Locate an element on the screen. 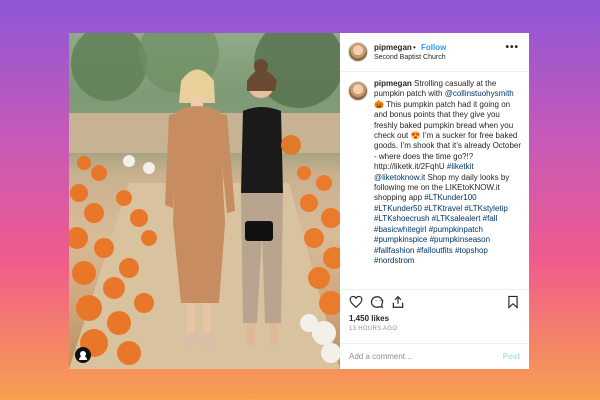 Image resolution: width=600 pixels, height=400 pixels. avatar is located at coordinates (358, 52).